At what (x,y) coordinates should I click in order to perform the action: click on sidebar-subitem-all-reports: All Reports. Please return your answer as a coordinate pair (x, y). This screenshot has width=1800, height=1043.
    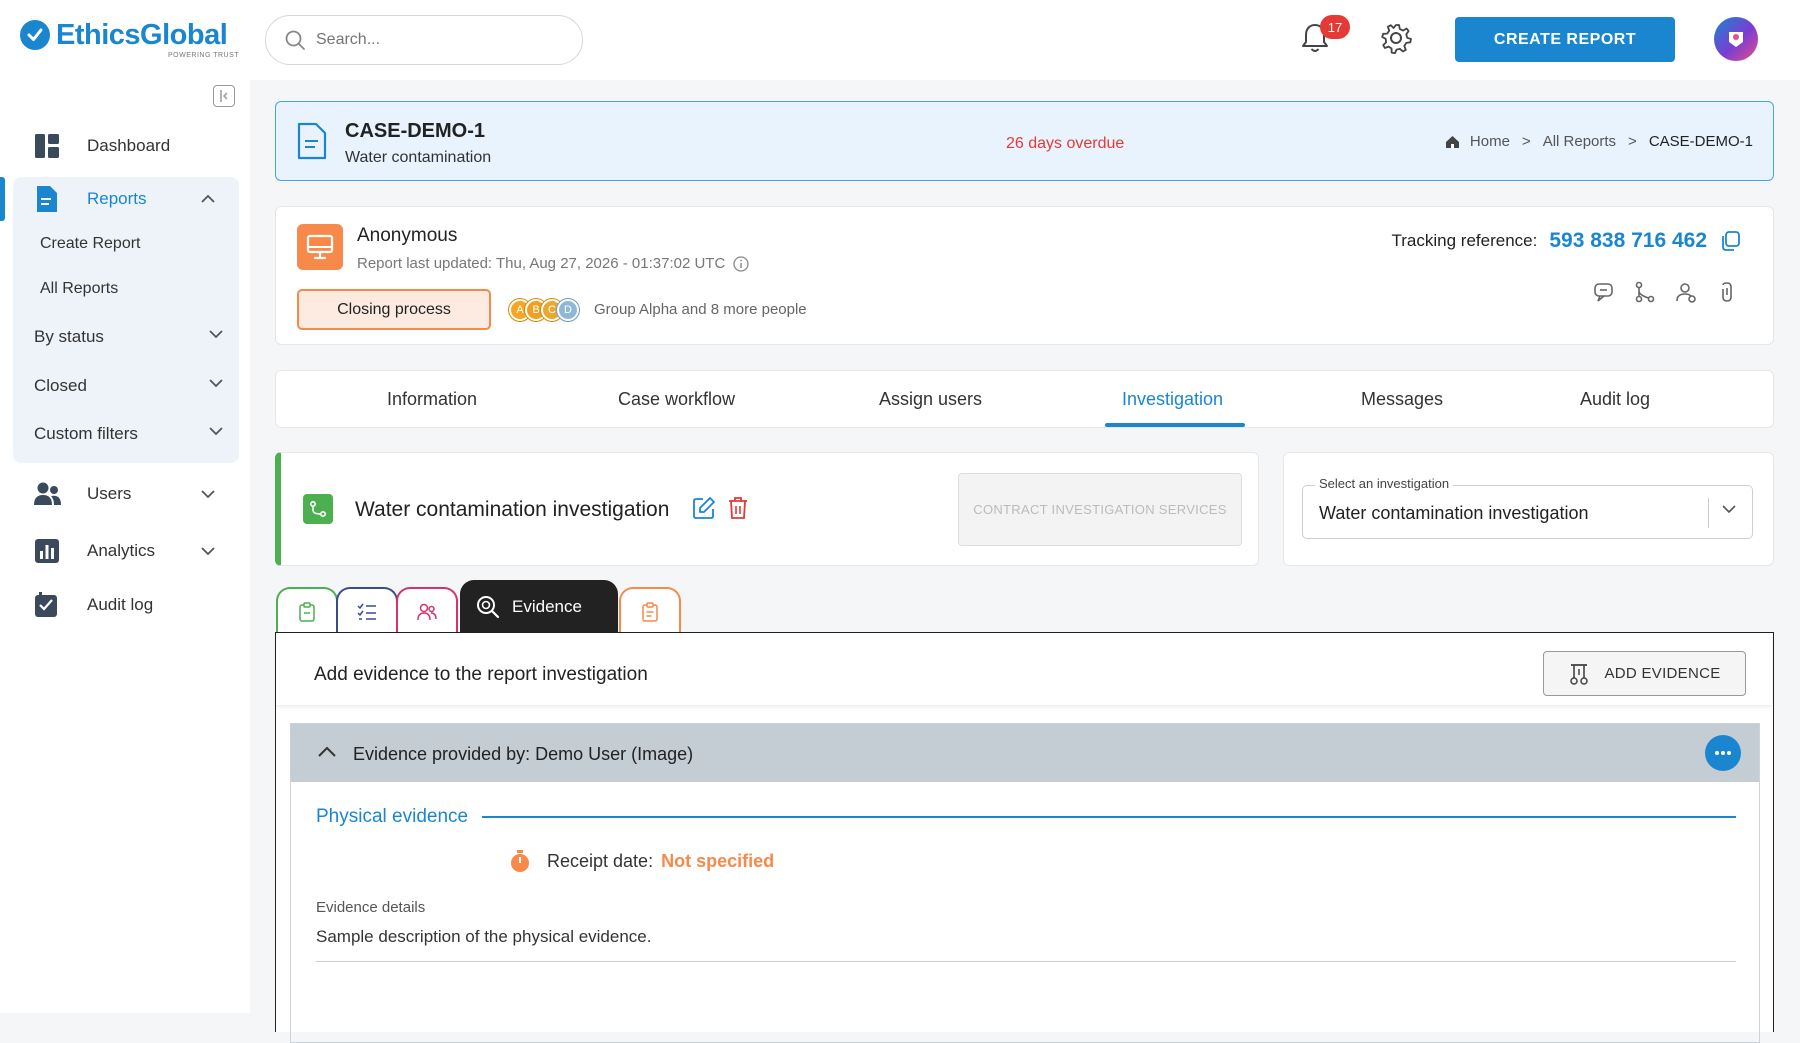
    Looking at the image, I should click on (79, 289).